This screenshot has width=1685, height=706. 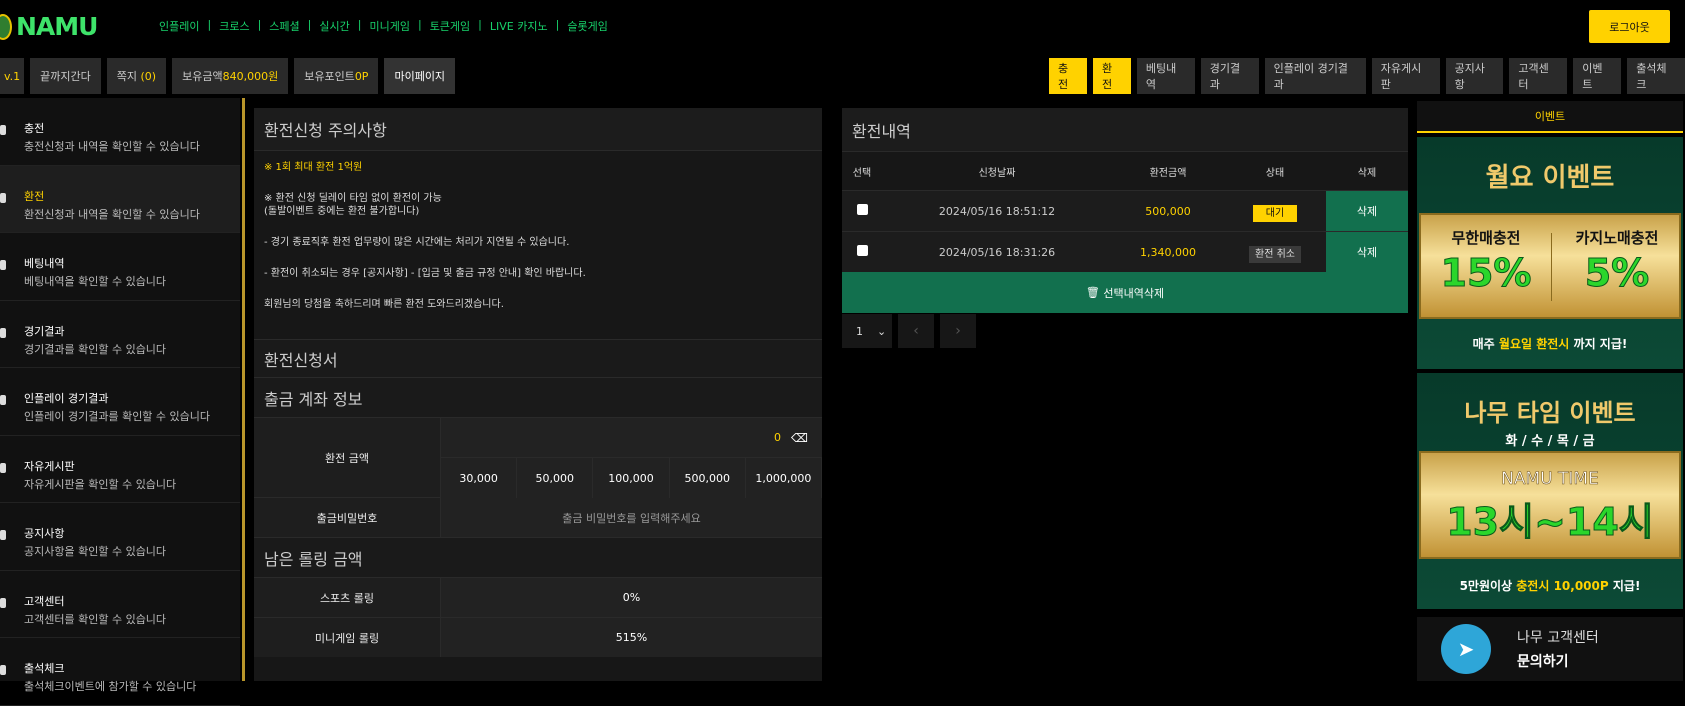 I want to click on sidebar-item-title: 자유게시판, so click(x=49, y=466).